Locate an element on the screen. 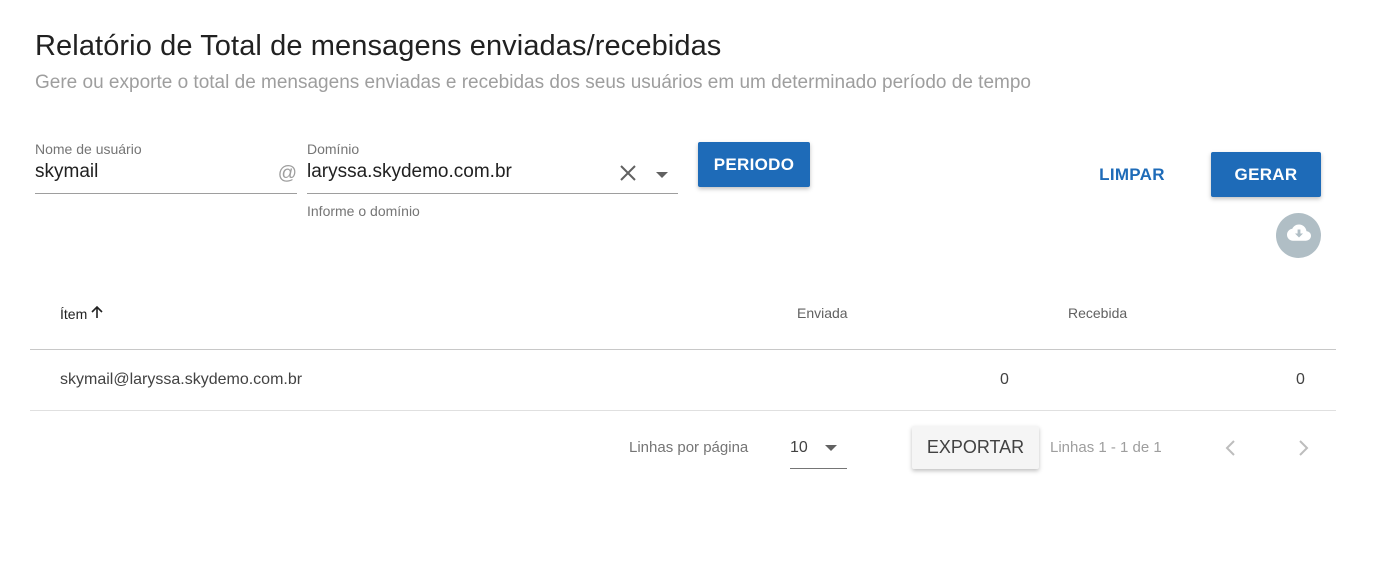 Image resolution: width=1378 pixels, height=565 pixels. chevron-right-icon is located at coordinates (1303, 448).